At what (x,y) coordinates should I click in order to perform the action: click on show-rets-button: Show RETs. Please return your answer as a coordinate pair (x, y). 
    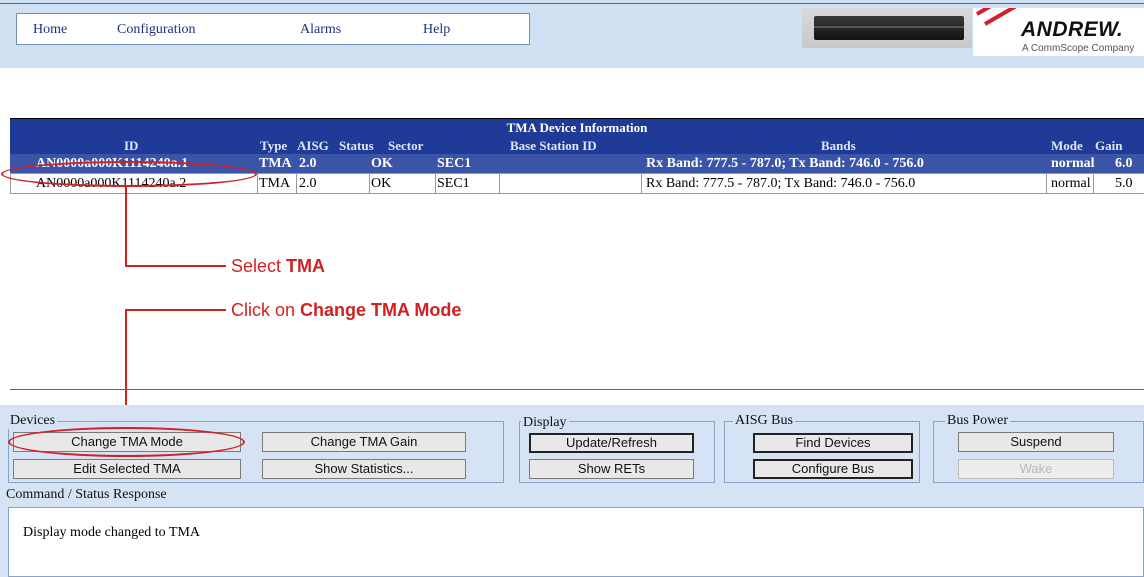
    Looking at the image, I should click on (611, 469).